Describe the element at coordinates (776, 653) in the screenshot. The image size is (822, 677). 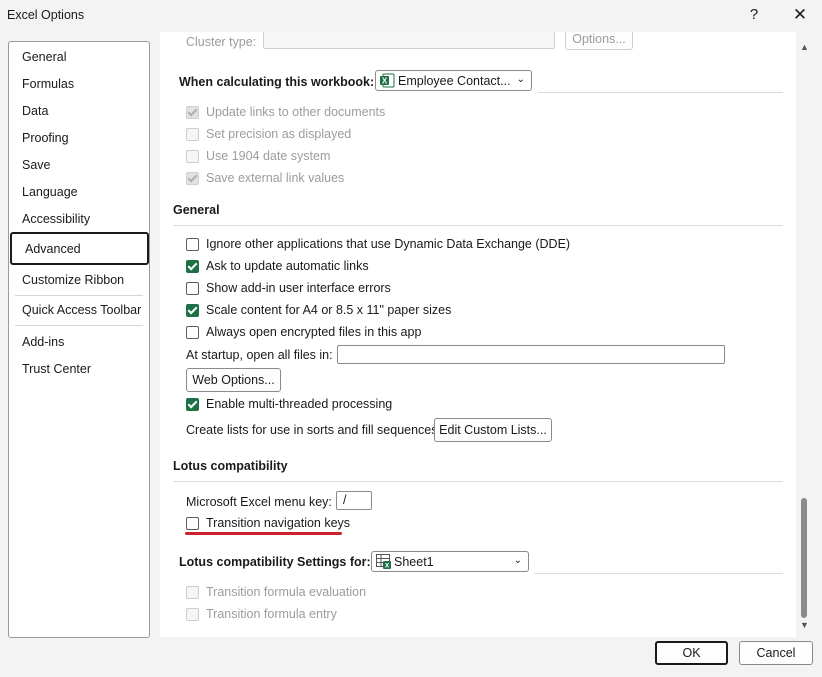
I see `cancel-button: Cancel` at that location.